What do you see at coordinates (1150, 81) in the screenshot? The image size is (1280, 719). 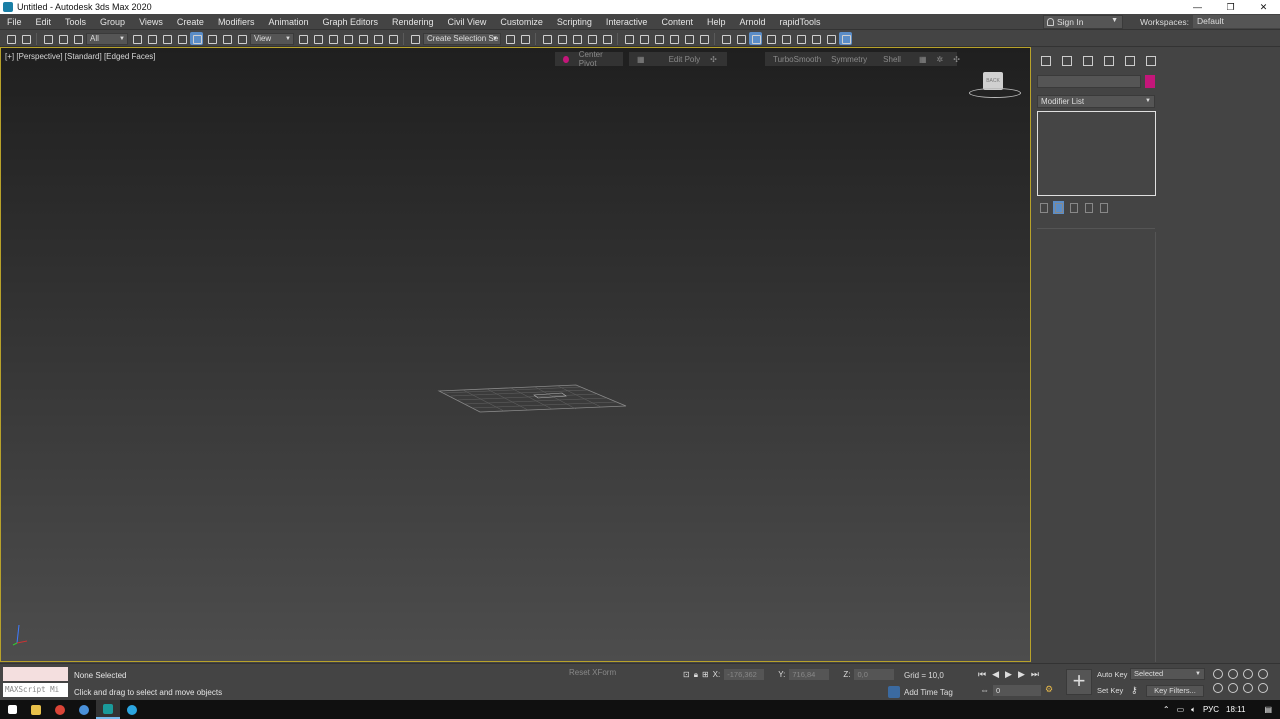 I see `object-color-swatch` at bounding box center [1150, 81].